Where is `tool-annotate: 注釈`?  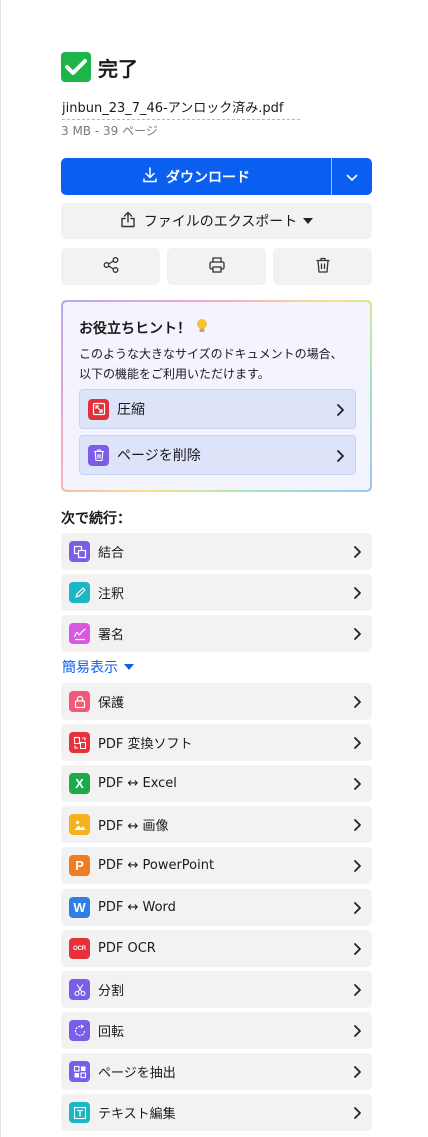
tool-annotate: 注釈 is located at coordinates (216, 592).